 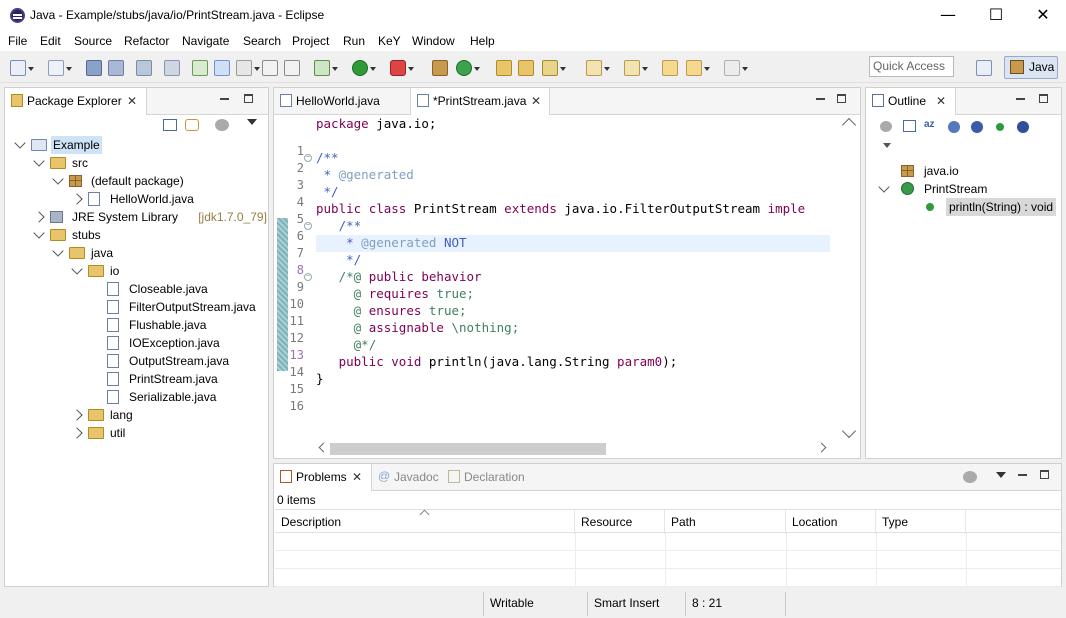 I want to click on minimize-button: —, so click(x=948, y=15).